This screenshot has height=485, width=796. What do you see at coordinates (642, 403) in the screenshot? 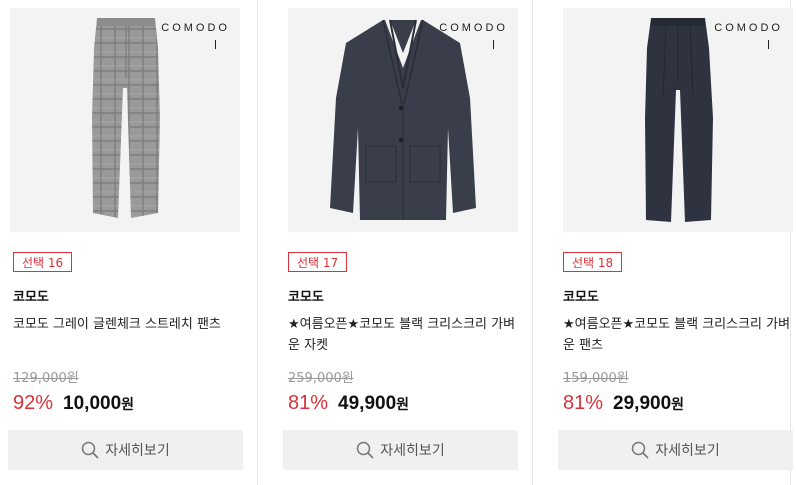
I see `sale-price: 29,900` at bounding box center [642, 403].